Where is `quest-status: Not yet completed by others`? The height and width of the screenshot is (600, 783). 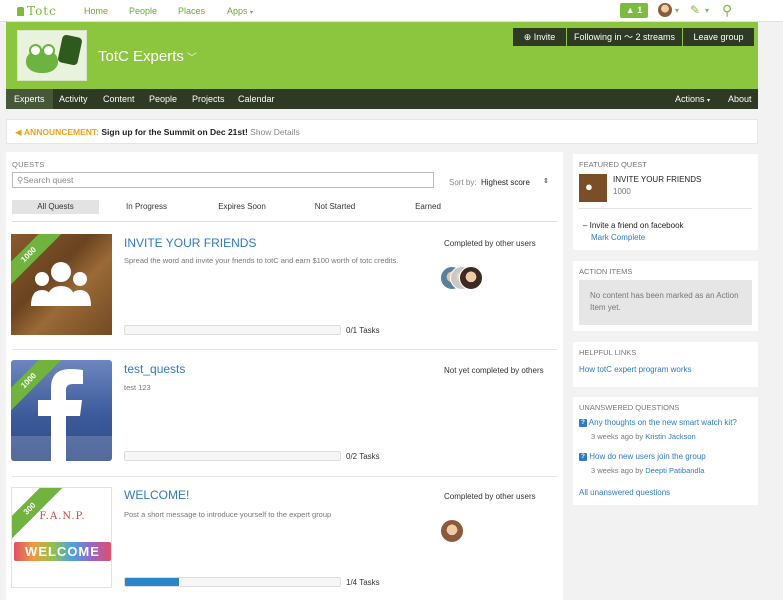 quest-status: Not yet completed by others is located at coordinates (494, 370).